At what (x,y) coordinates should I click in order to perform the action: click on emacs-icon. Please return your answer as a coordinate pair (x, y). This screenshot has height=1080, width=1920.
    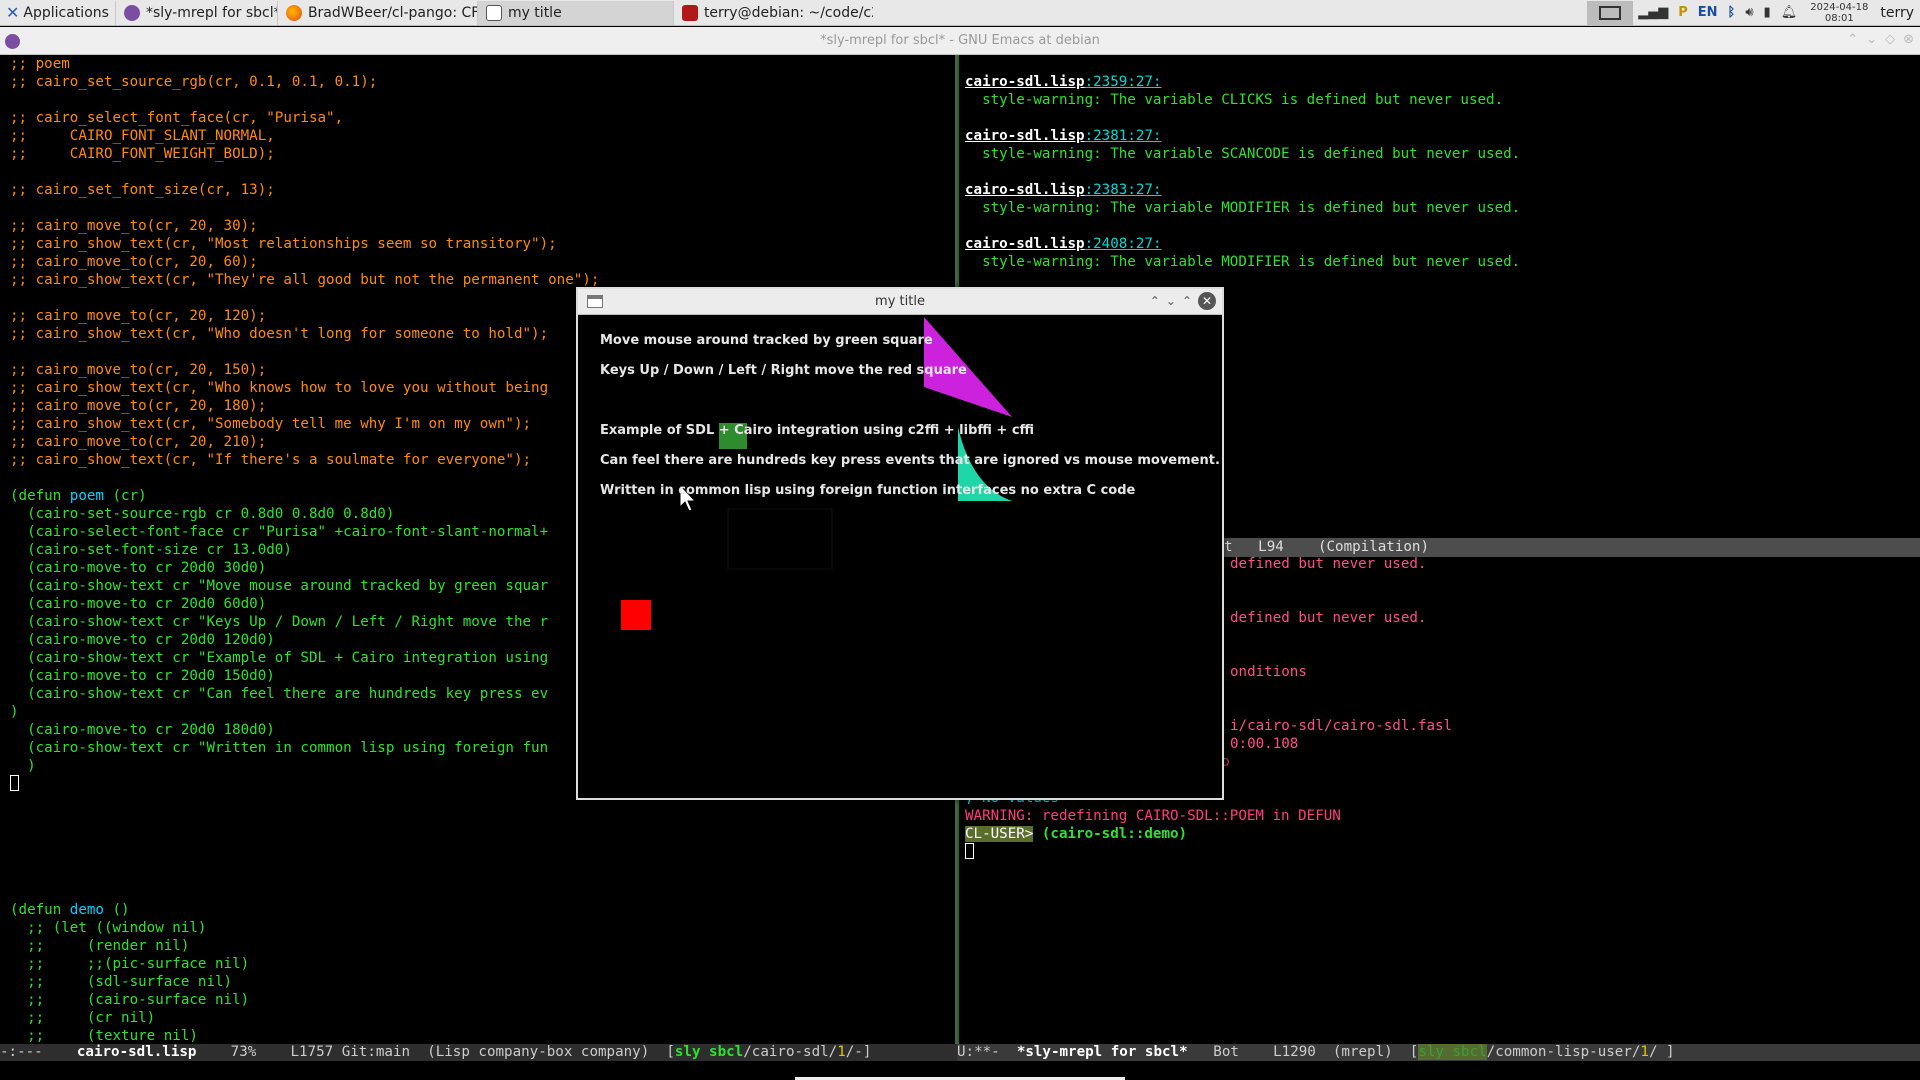
    Looking at the image, I should click on (131, 12).